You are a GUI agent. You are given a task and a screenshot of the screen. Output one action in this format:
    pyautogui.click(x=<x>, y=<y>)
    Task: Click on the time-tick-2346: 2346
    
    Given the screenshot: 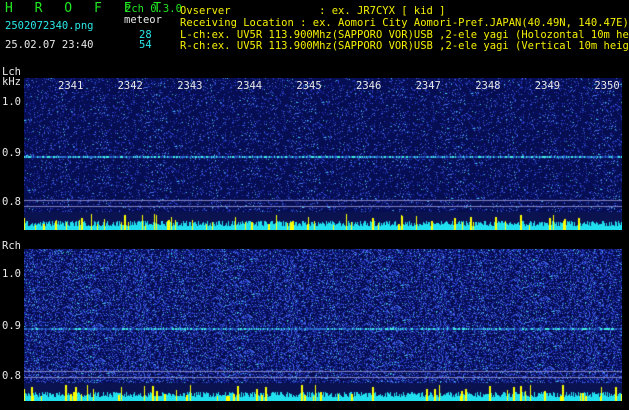 What is the action you would take?
    pyautogui.click(x=369, y=86)
    